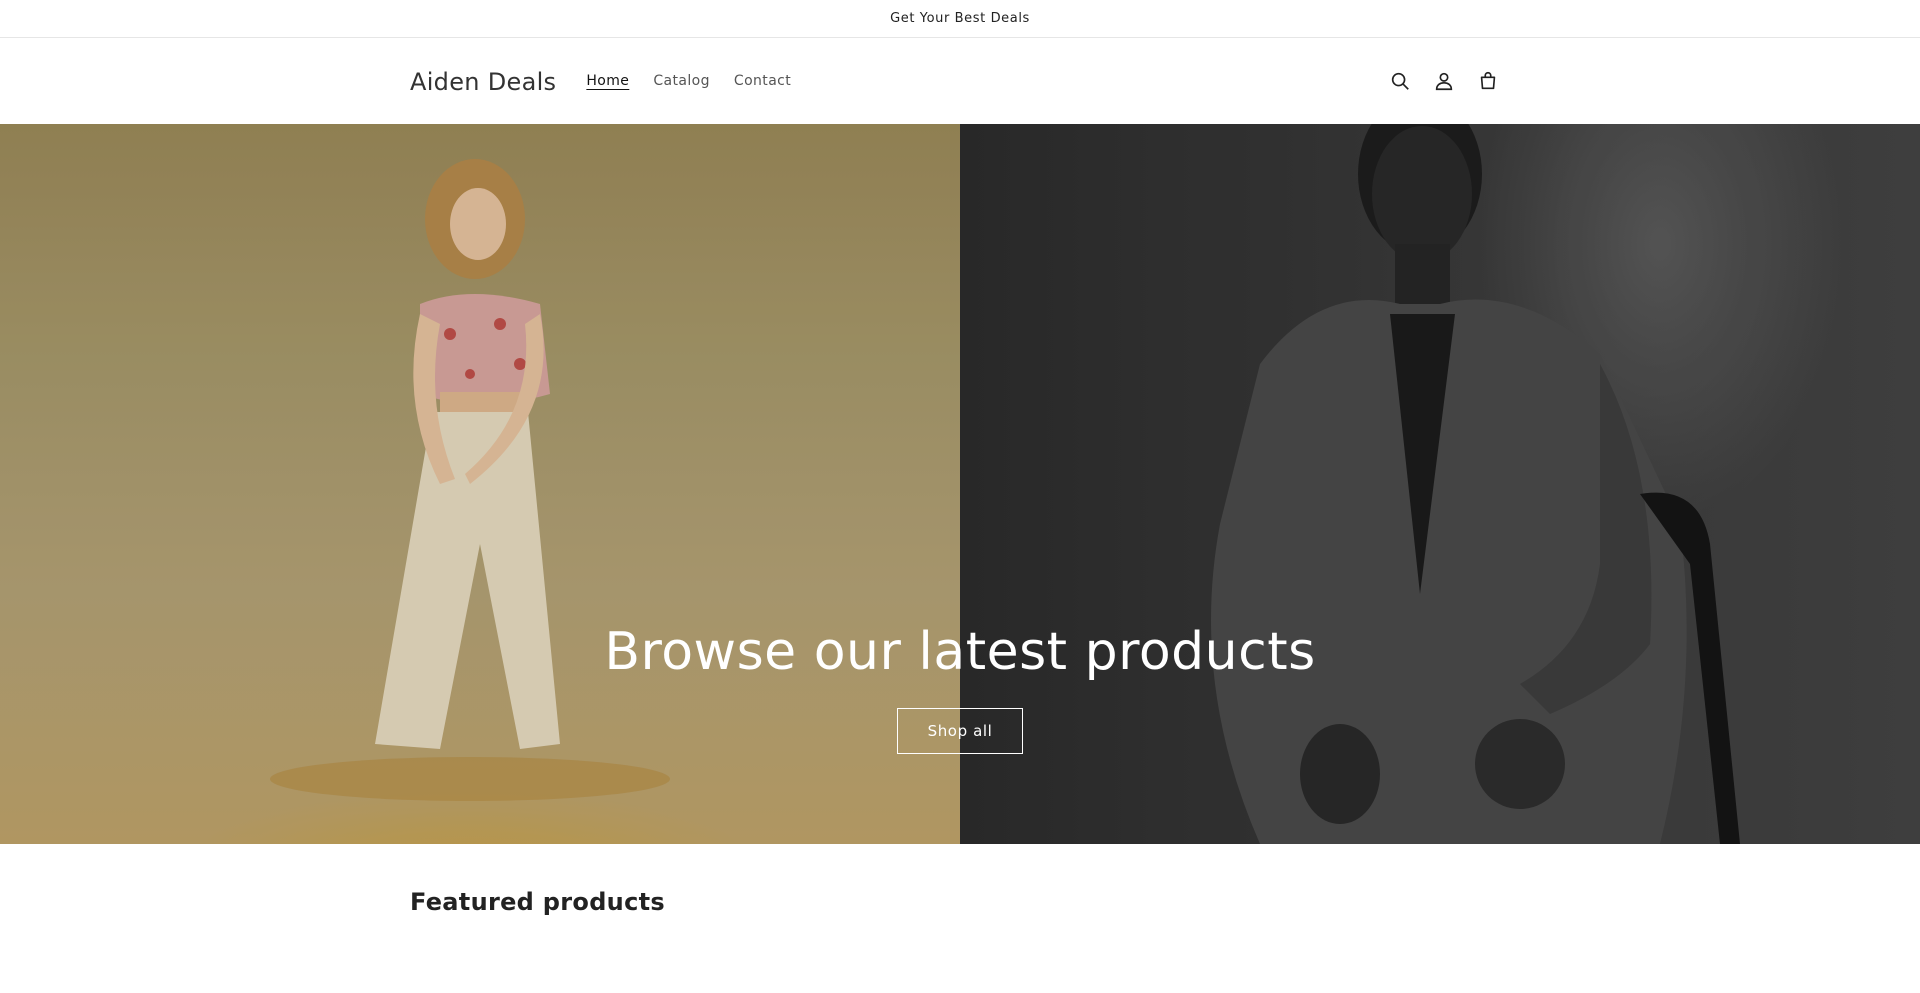 Image resolution: width=1920 pixels, height=993 pixels. What do you see at coordinates (762, 81) in the screenshot?
I see `nav-link-contact: Contact` at bounding box center [762, 81].